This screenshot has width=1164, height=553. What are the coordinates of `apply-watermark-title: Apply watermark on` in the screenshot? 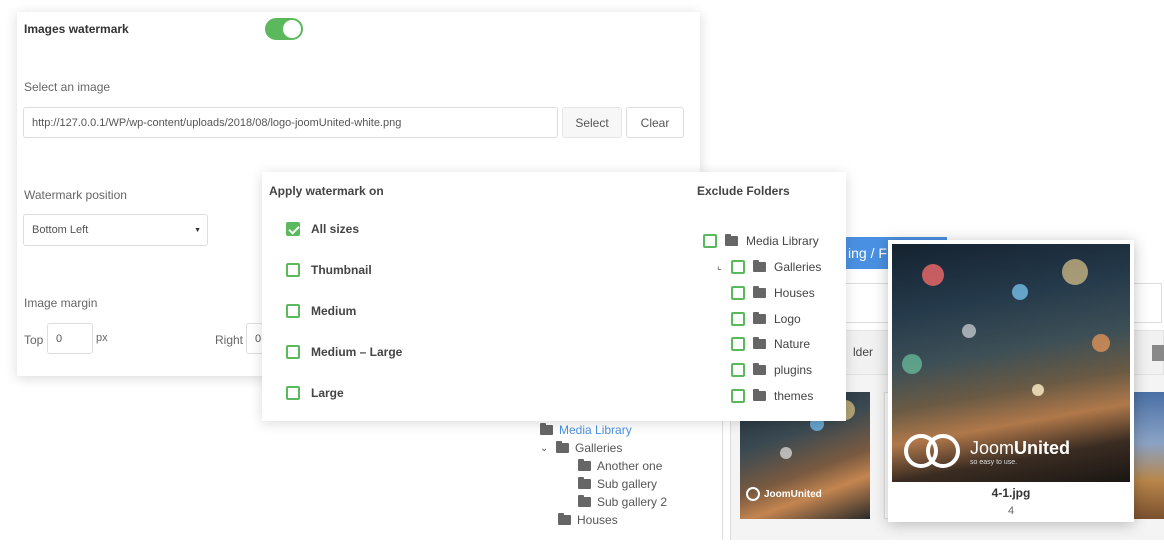 It's located at (326, 191).